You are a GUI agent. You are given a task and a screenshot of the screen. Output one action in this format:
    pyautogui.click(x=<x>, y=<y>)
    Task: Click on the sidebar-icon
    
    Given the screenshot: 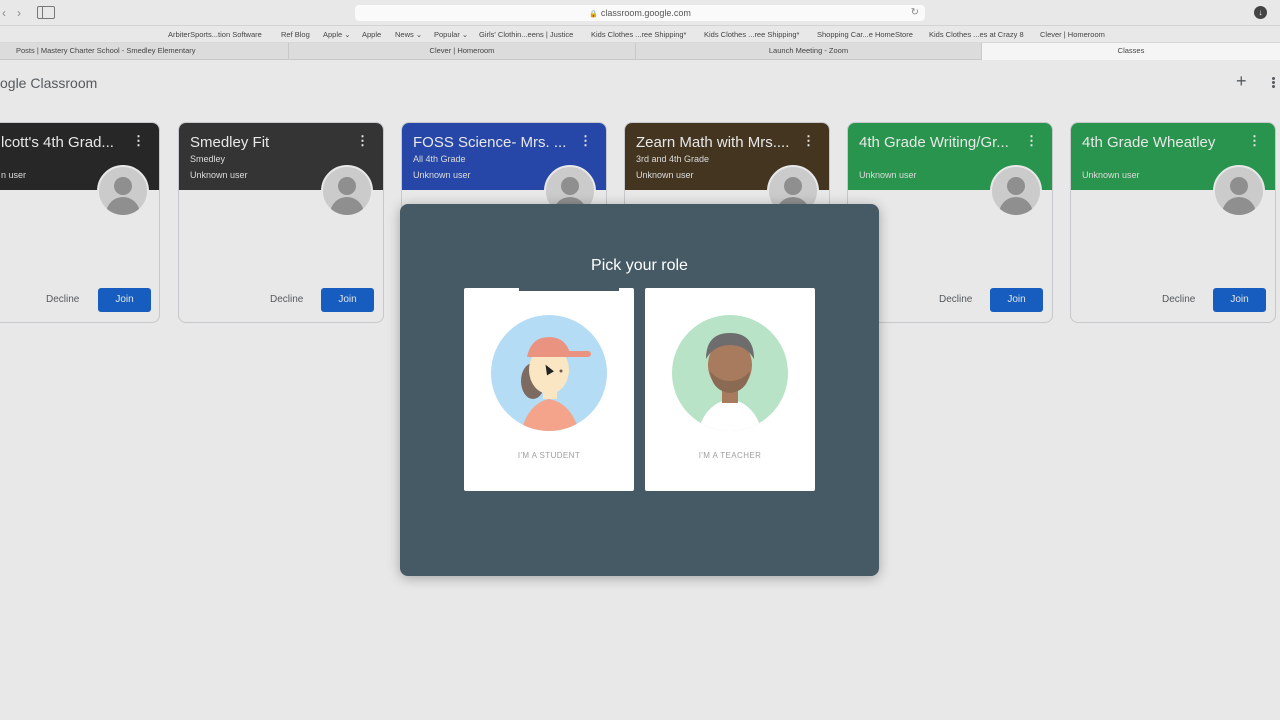 What is the action you would take?
    pyautogui.click(x=46, y=12)
    